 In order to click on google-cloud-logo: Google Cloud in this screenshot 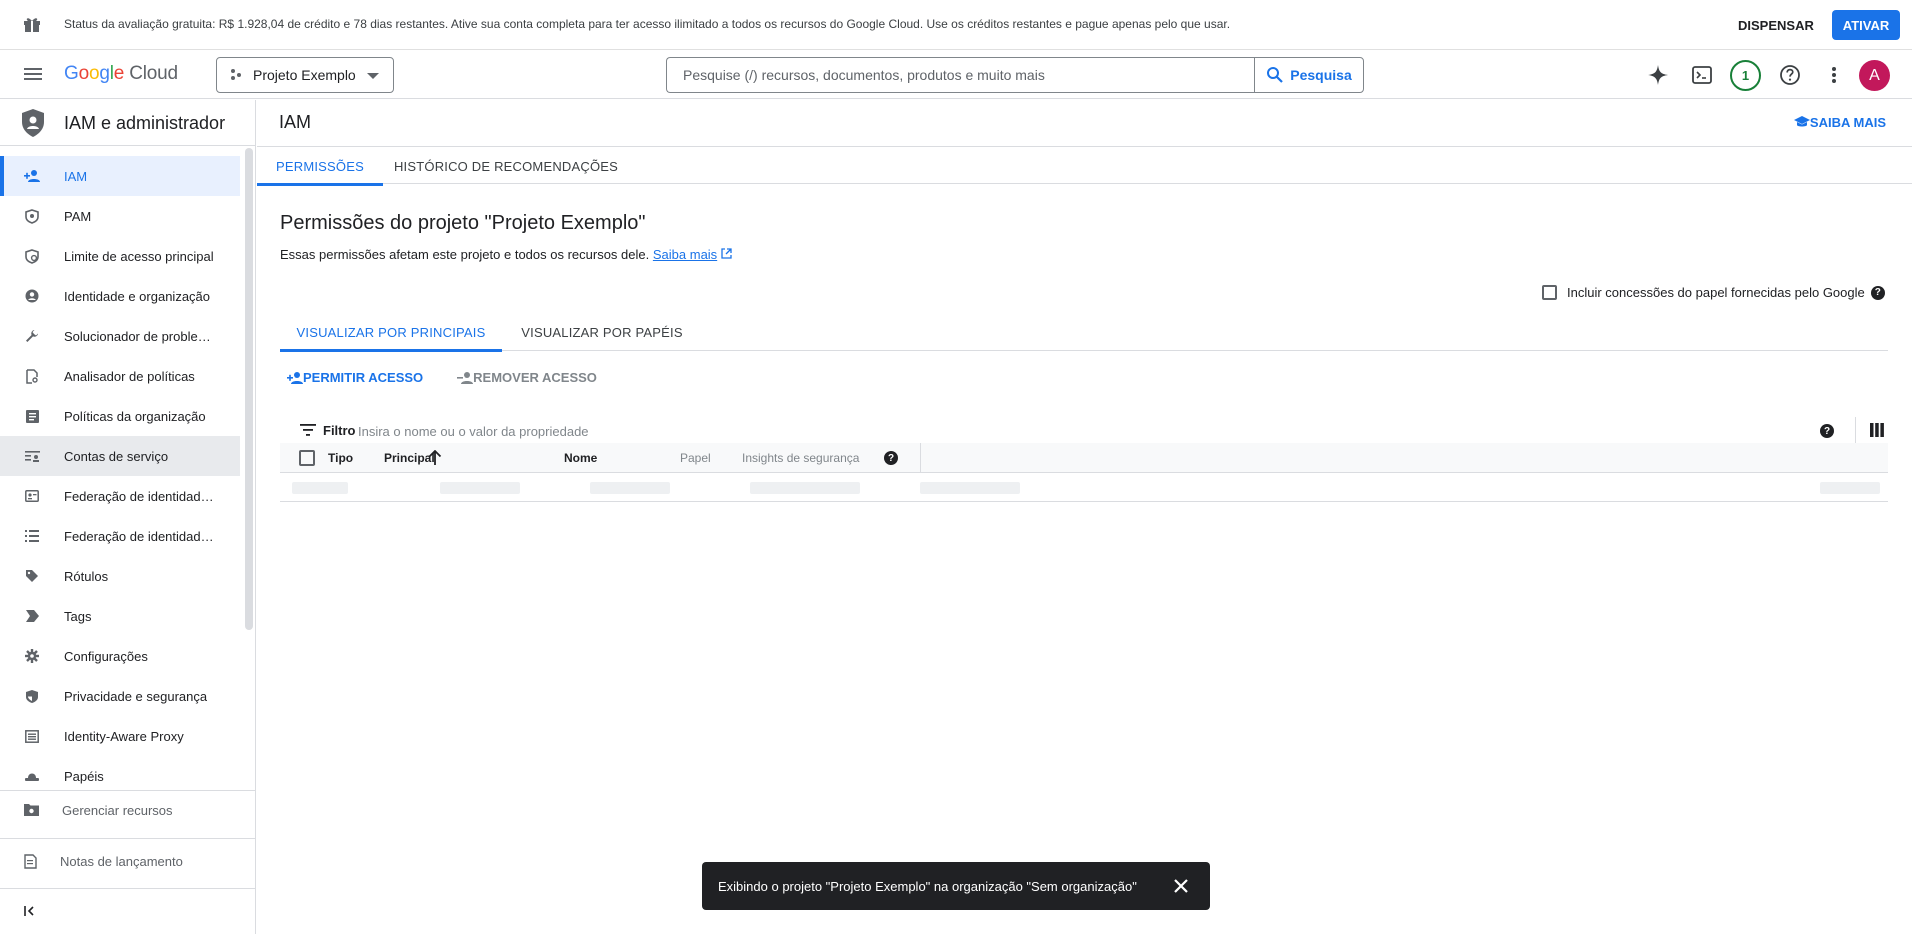, I will do `click(121, 74)`.